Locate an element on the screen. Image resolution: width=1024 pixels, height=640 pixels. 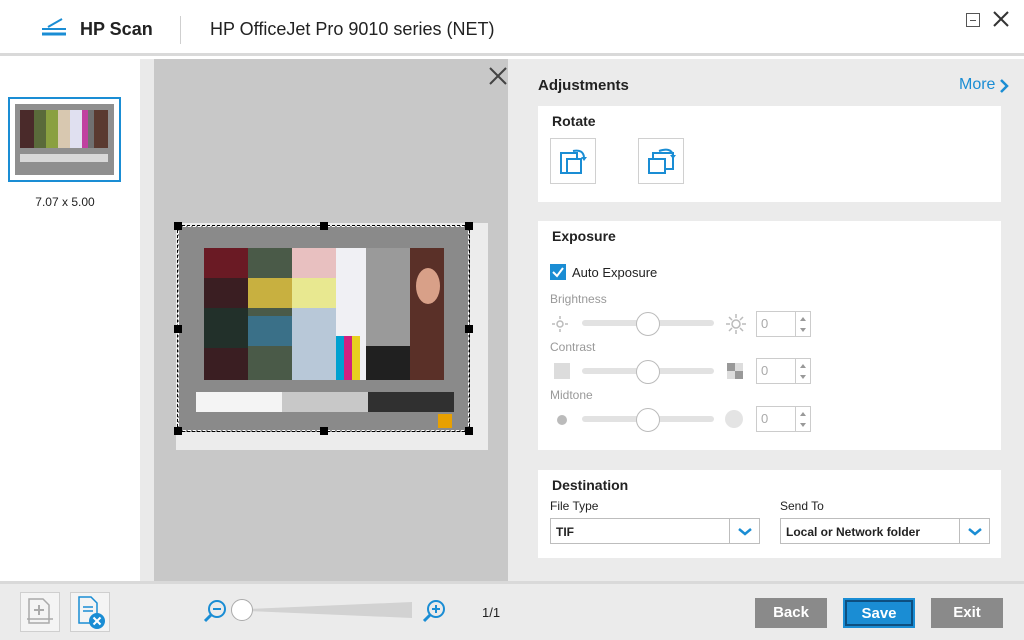
destination-section: Destination is located at coordinates (769, 514).